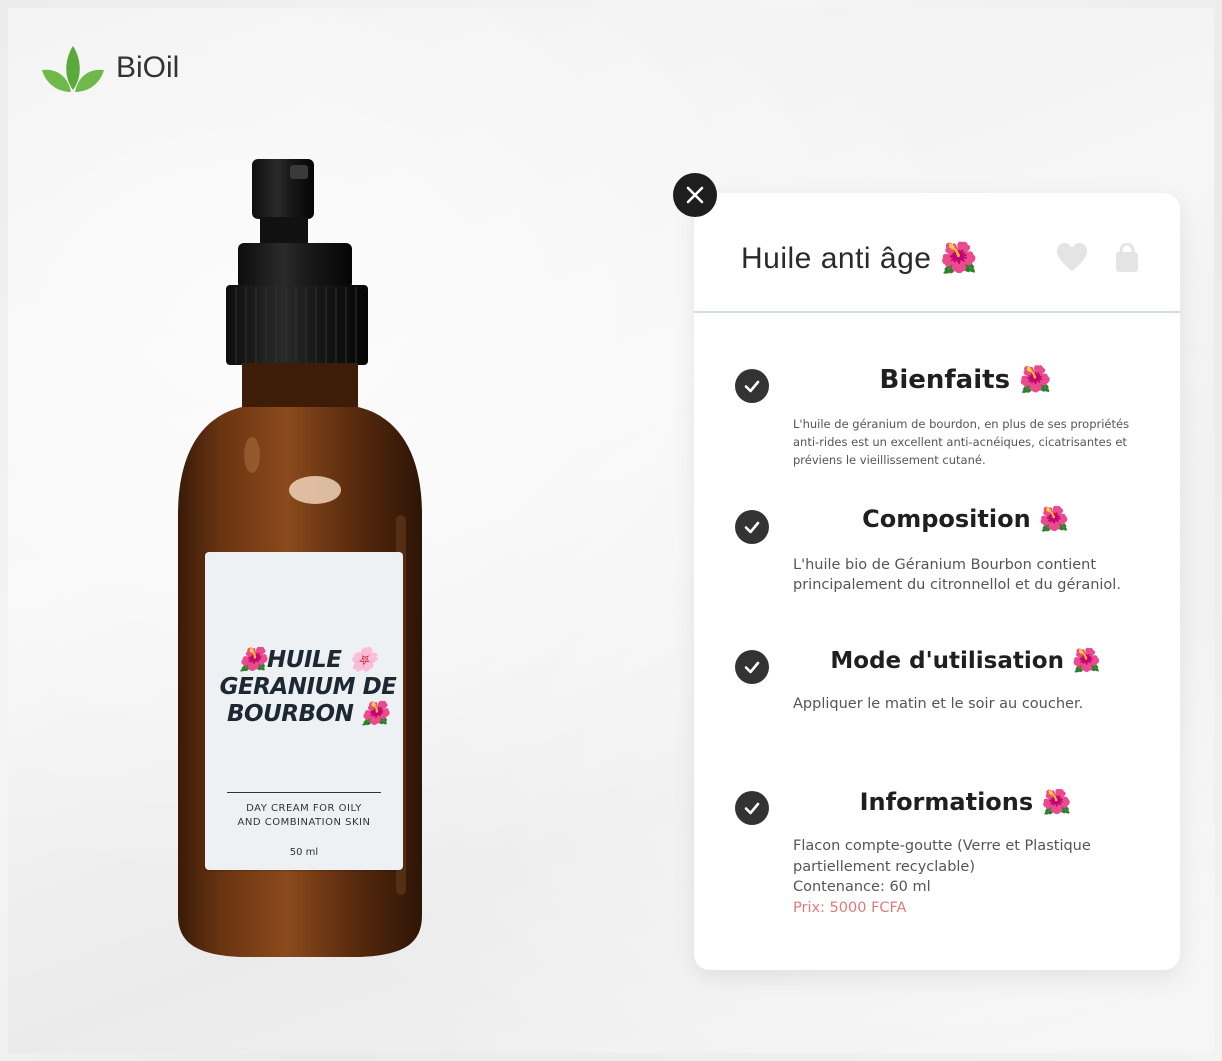 This screenshot has width=1222, height=1061. Describe the element at coordinates (860, 258) in the screenshot. I see `product-title: Huile anti âge 🌺` at that location.